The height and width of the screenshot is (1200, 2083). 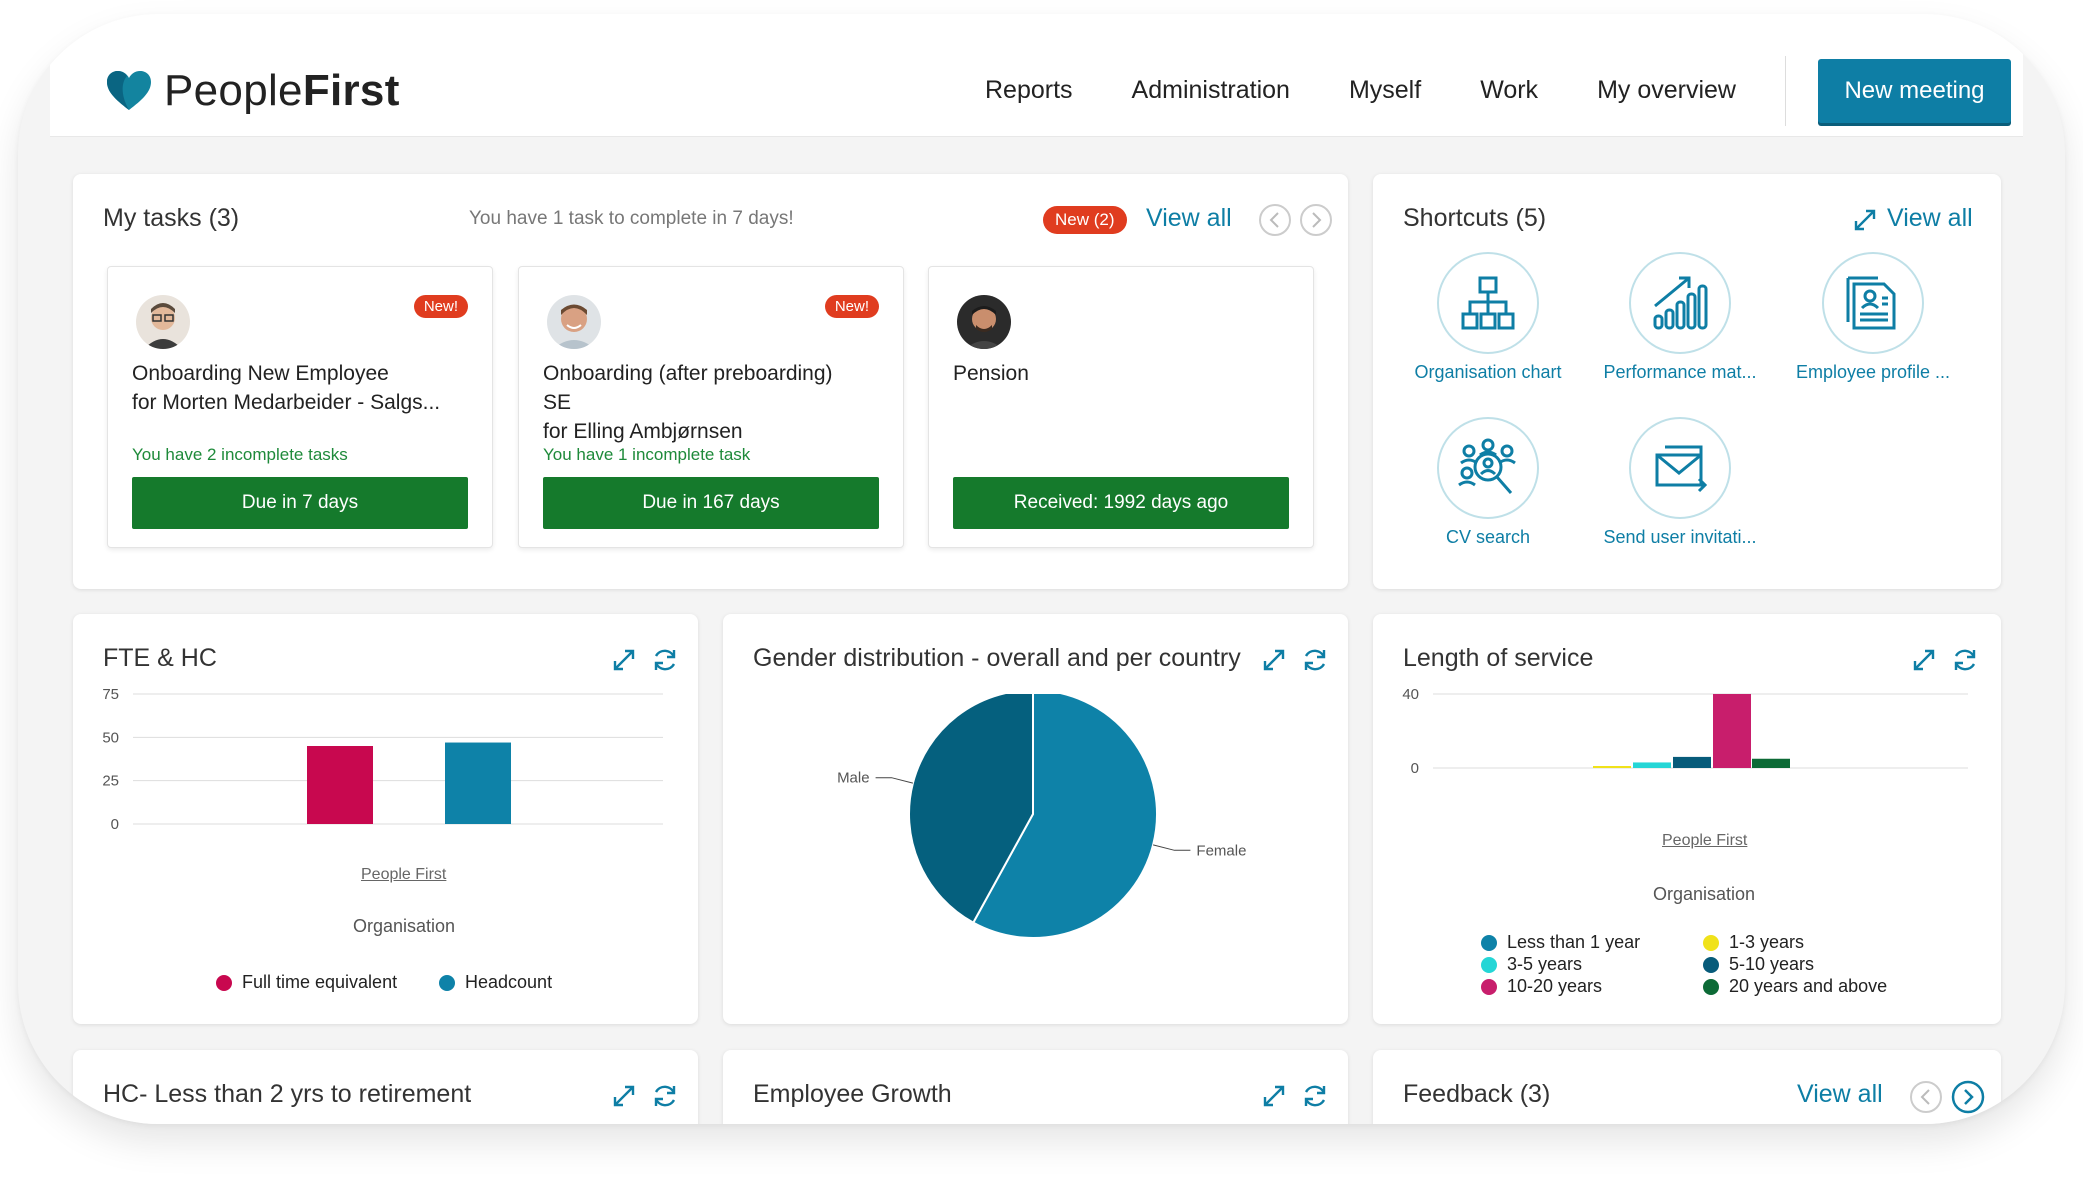 I want to click on new-tasks-badge: New (2), so click(x=1085, y=220).